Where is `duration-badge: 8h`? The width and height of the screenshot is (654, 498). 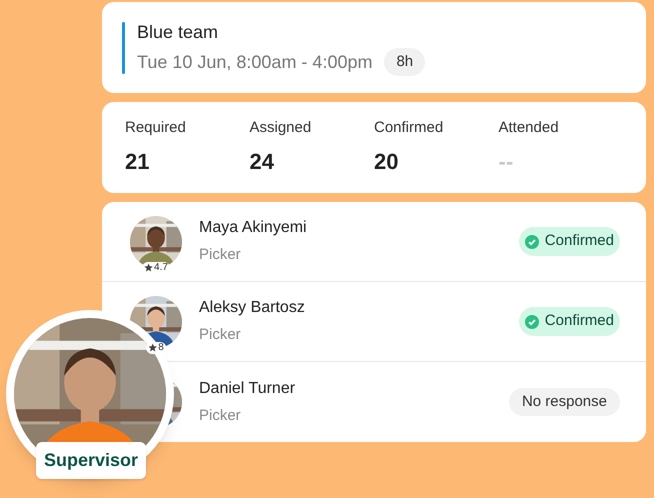 duration-badge: 8h is located at coordinates (405, 62).